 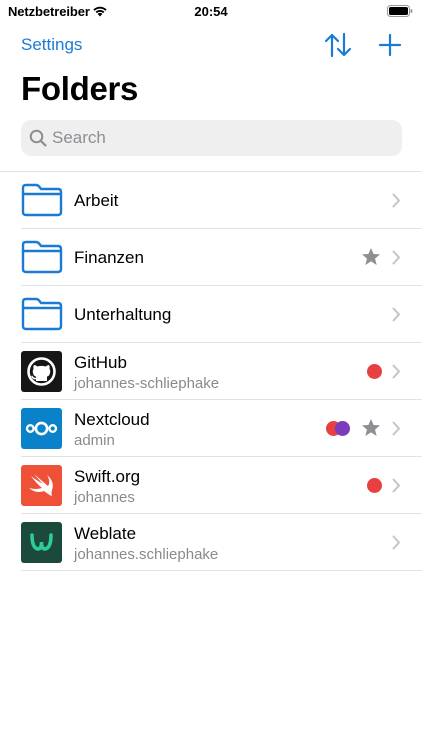 I want to click on battery-icon, so click(x=400, y=11).